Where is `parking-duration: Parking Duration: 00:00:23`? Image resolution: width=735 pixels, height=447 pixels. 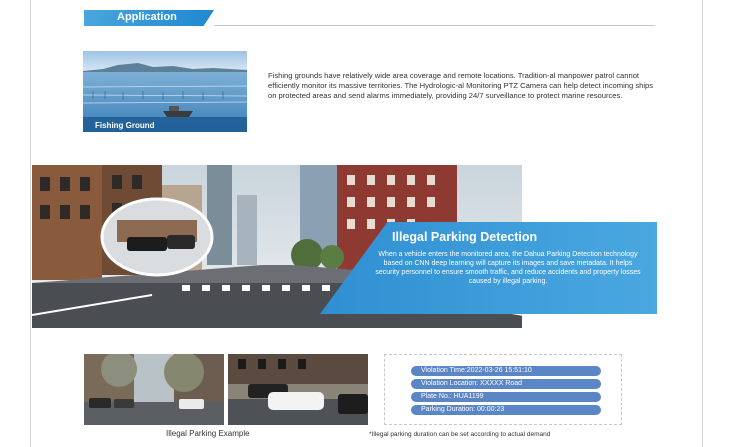
parking-duration: Parking Duration: 00:00:23 is located at coordinates (506, 410).